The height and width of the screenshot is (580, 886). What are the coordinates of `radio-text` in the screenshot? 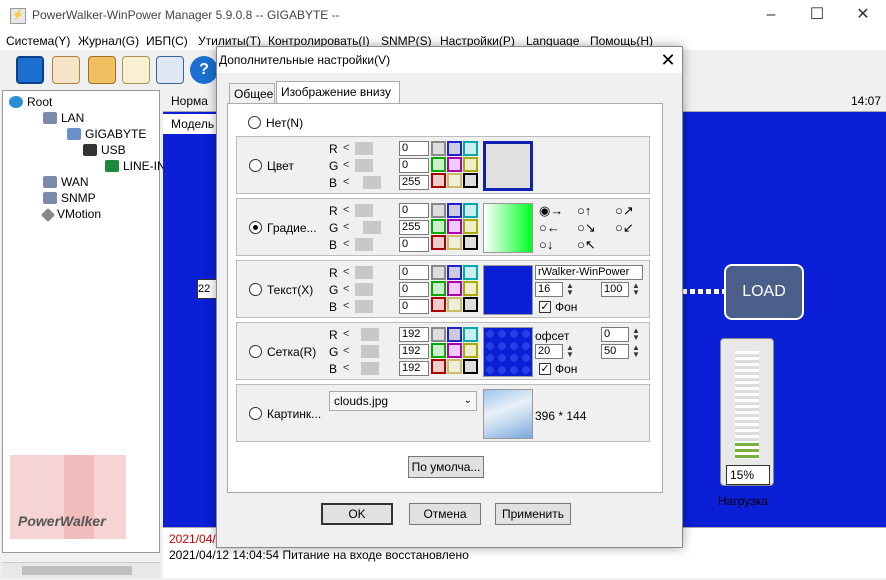 It's located at (255, 289).